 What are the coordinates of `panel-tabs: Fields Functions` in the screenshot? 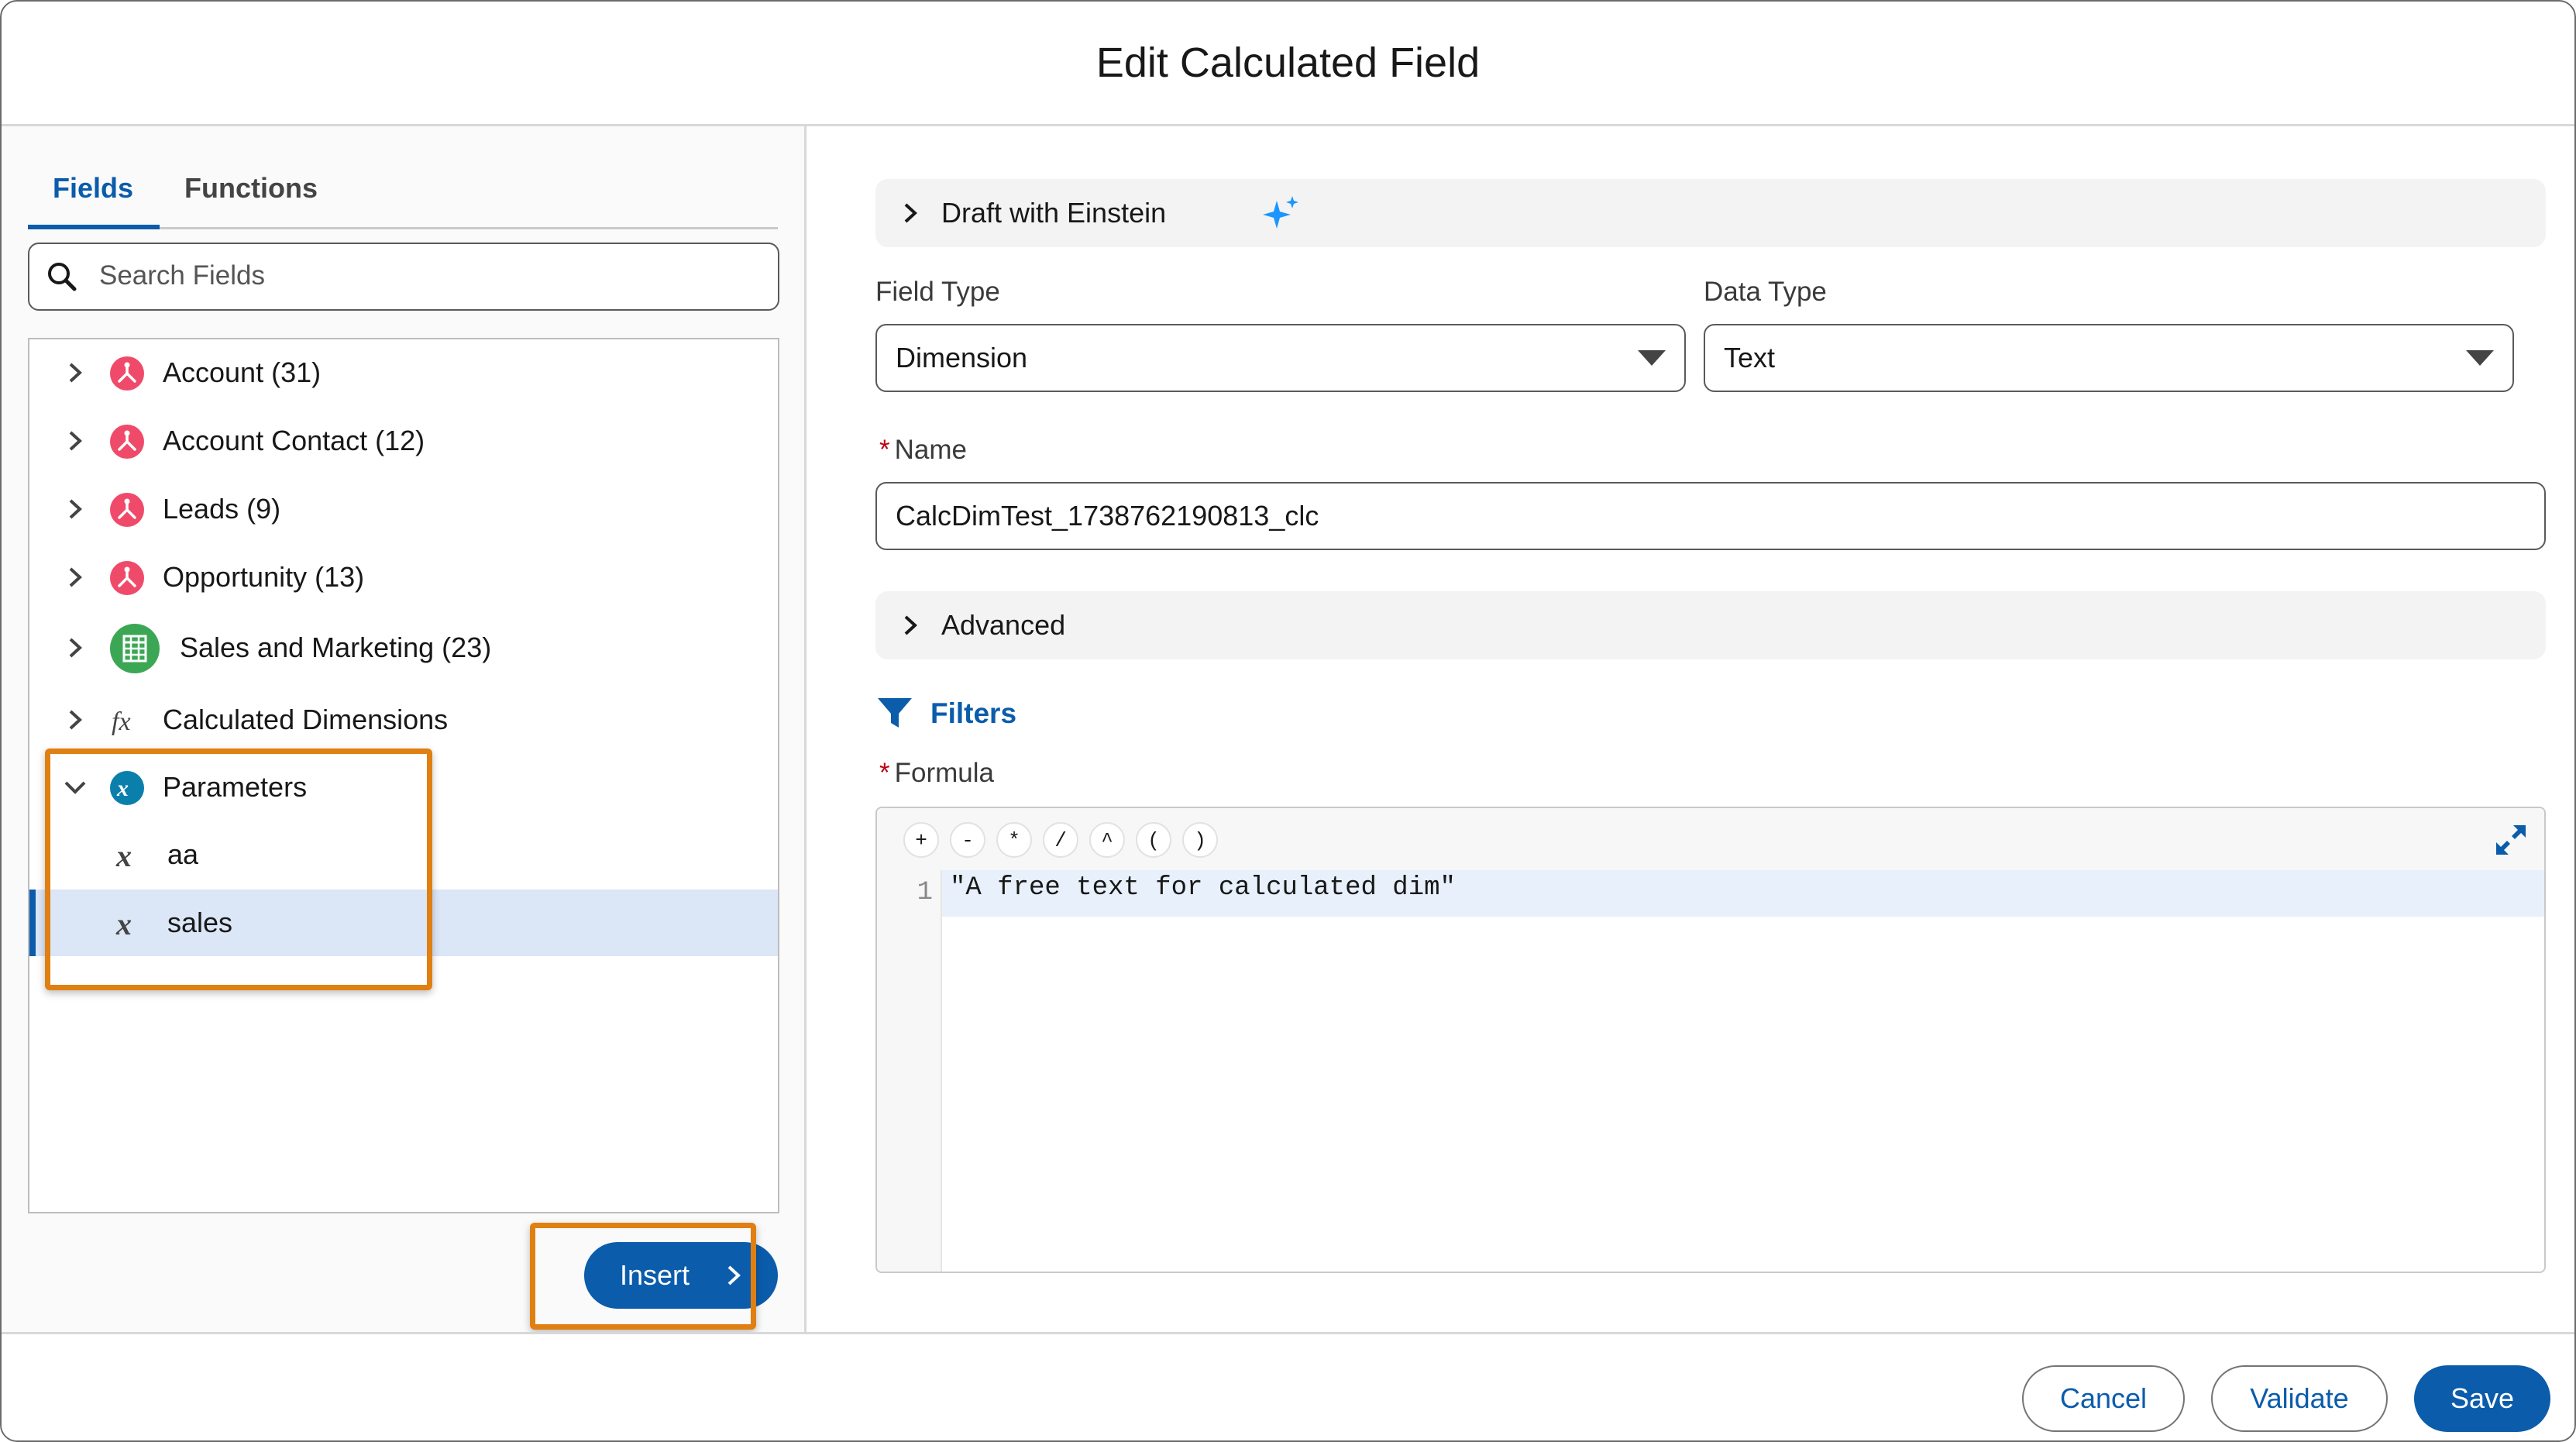 It's located at (403, 189).